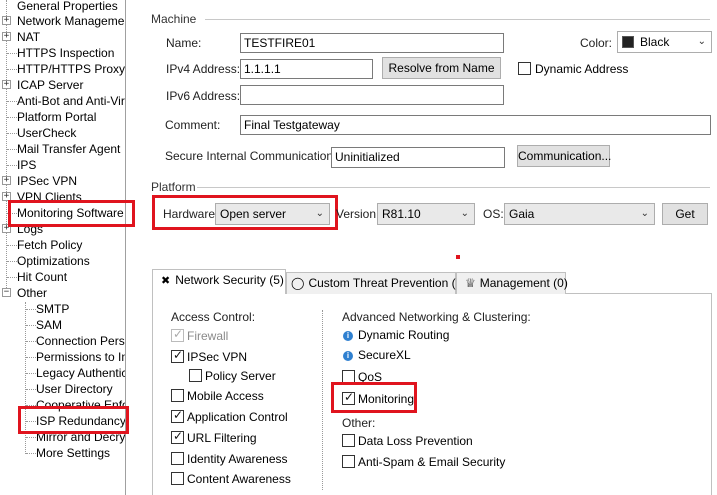 Image resolution: width=717 pixels, height=495 pixels. I want to click on other-title: Other:, so click(359, 423).